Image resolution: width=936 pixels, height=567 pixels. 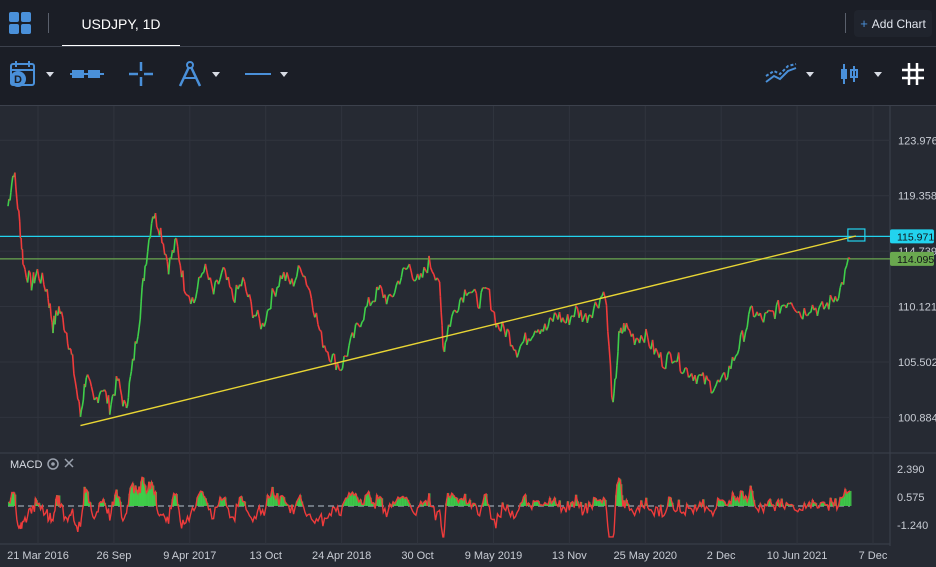 I want to click on candlestick-icon, so click(x=849, y=74).